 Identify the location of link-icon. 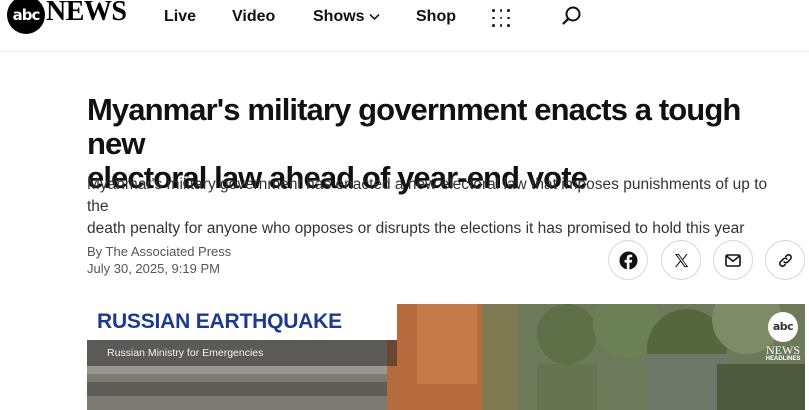
(785, 260).